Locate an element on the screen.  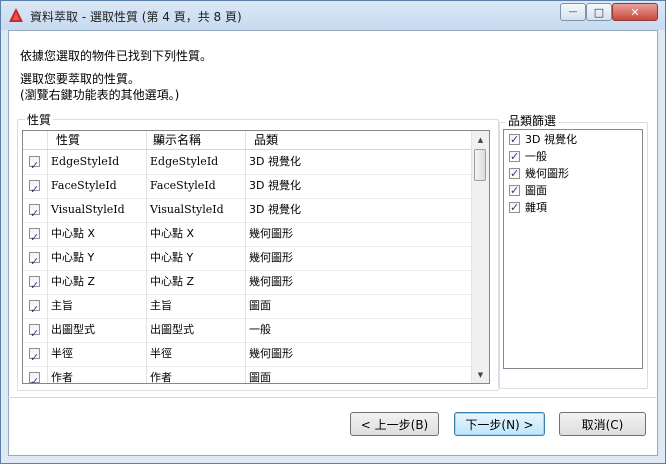
row-property: 半徑 is located at coordinates (97, 354).